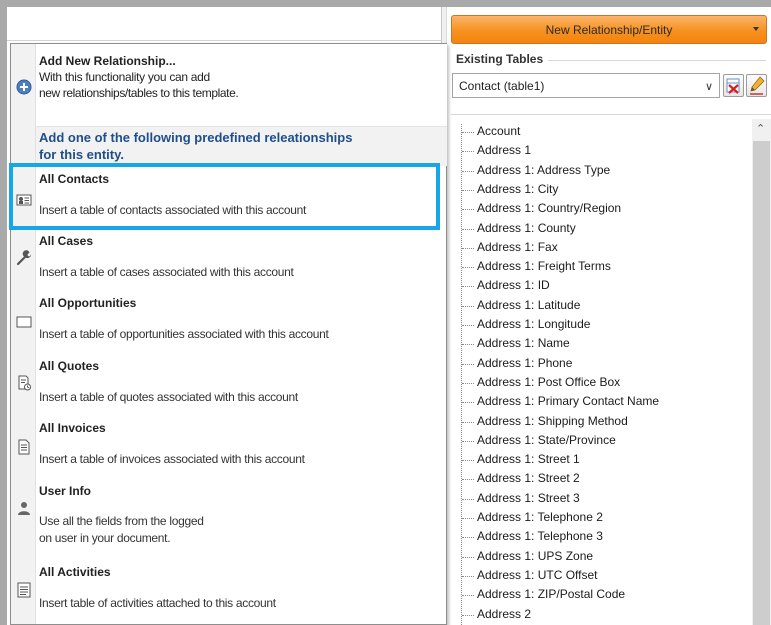  I want to click on tree-item: Address 1, so click(606, 150).